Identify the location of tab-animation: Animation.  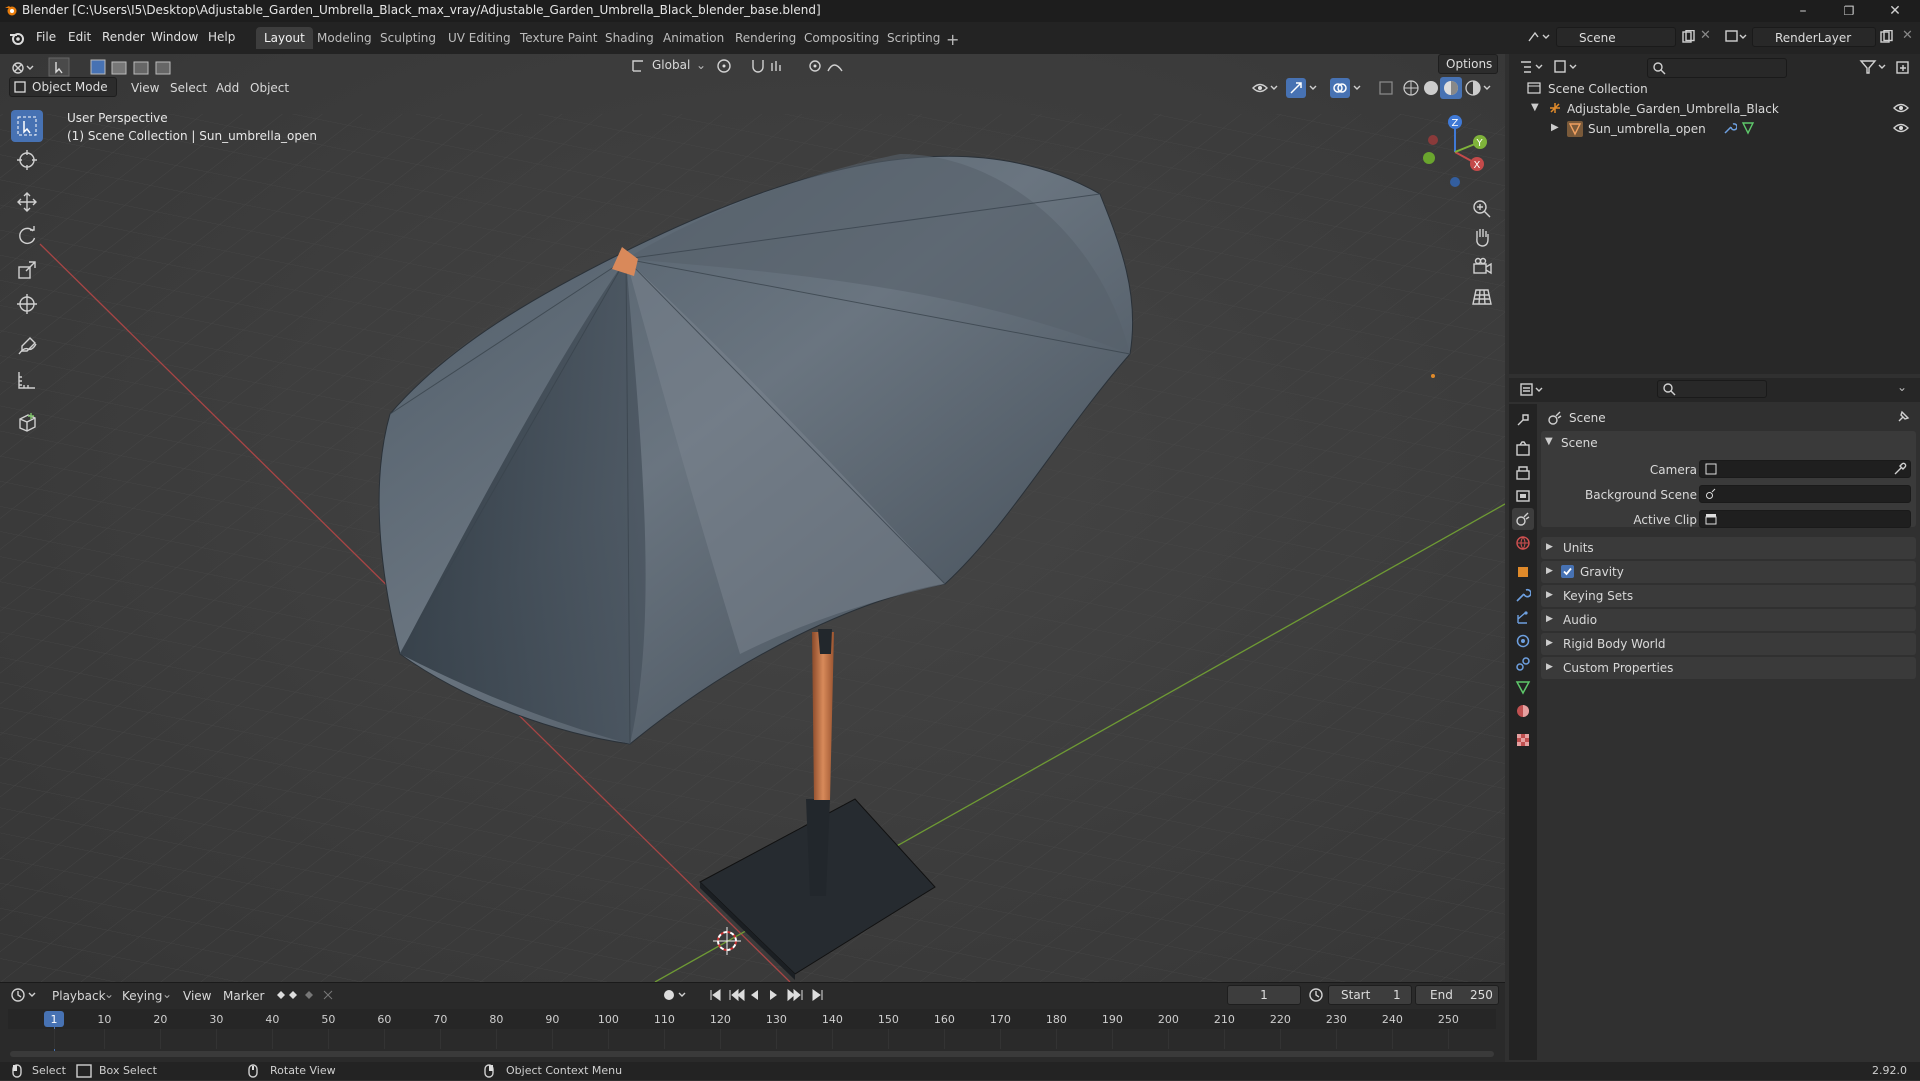
(693, 38).